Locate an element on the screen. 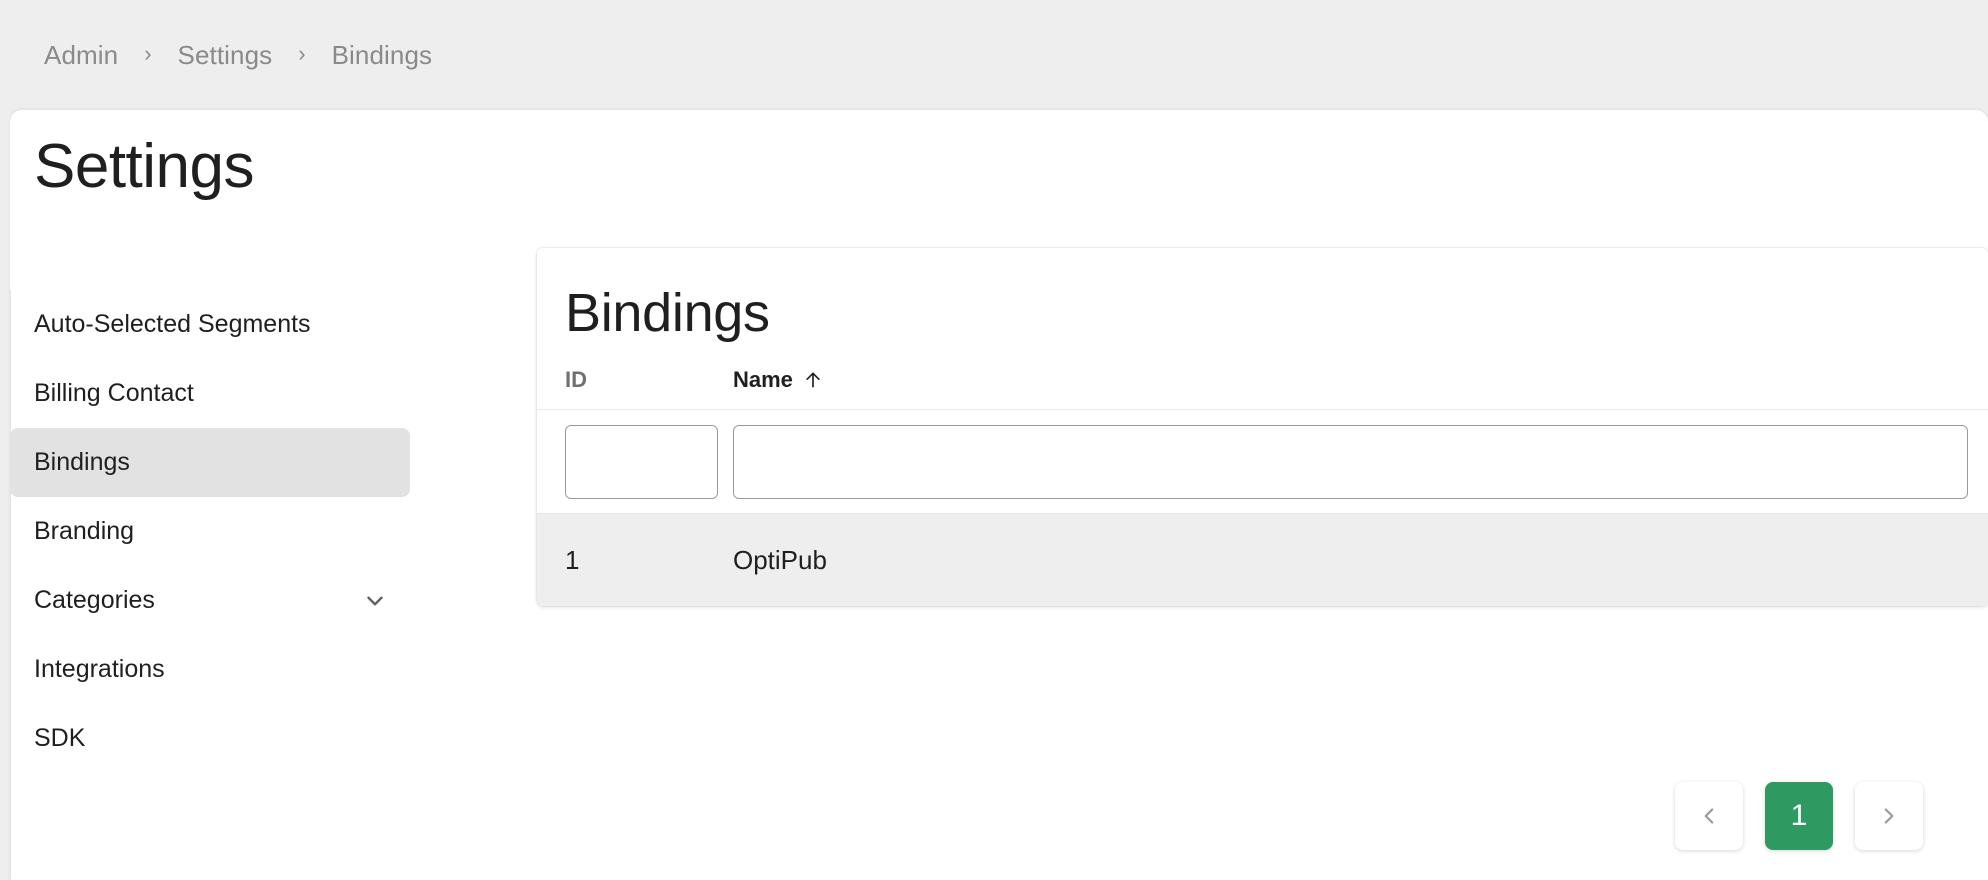 This screenshot has height=880, width=1988. sidebar-item-branding: Branding is located at coordinates (210, 531).